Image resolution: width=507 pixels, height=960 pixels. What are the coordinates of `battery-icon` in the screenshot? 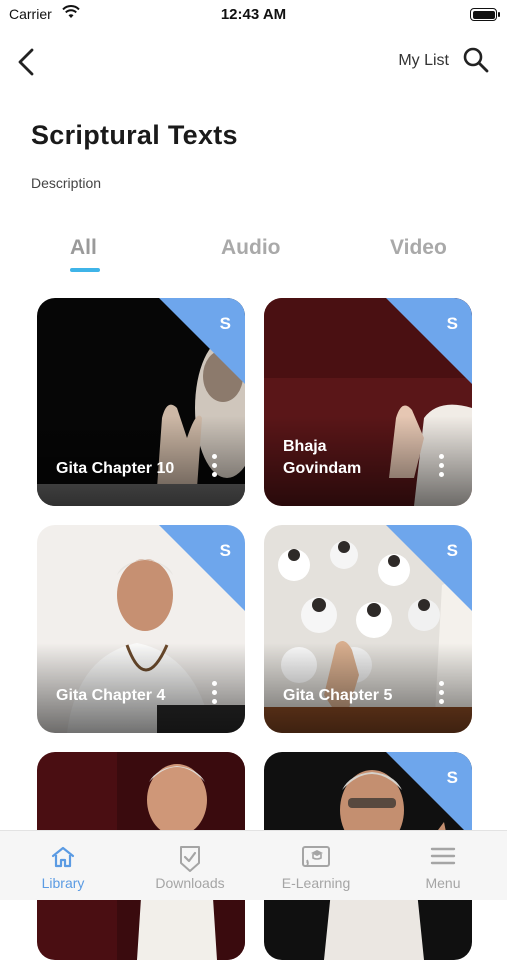 It's located at (485, 14).